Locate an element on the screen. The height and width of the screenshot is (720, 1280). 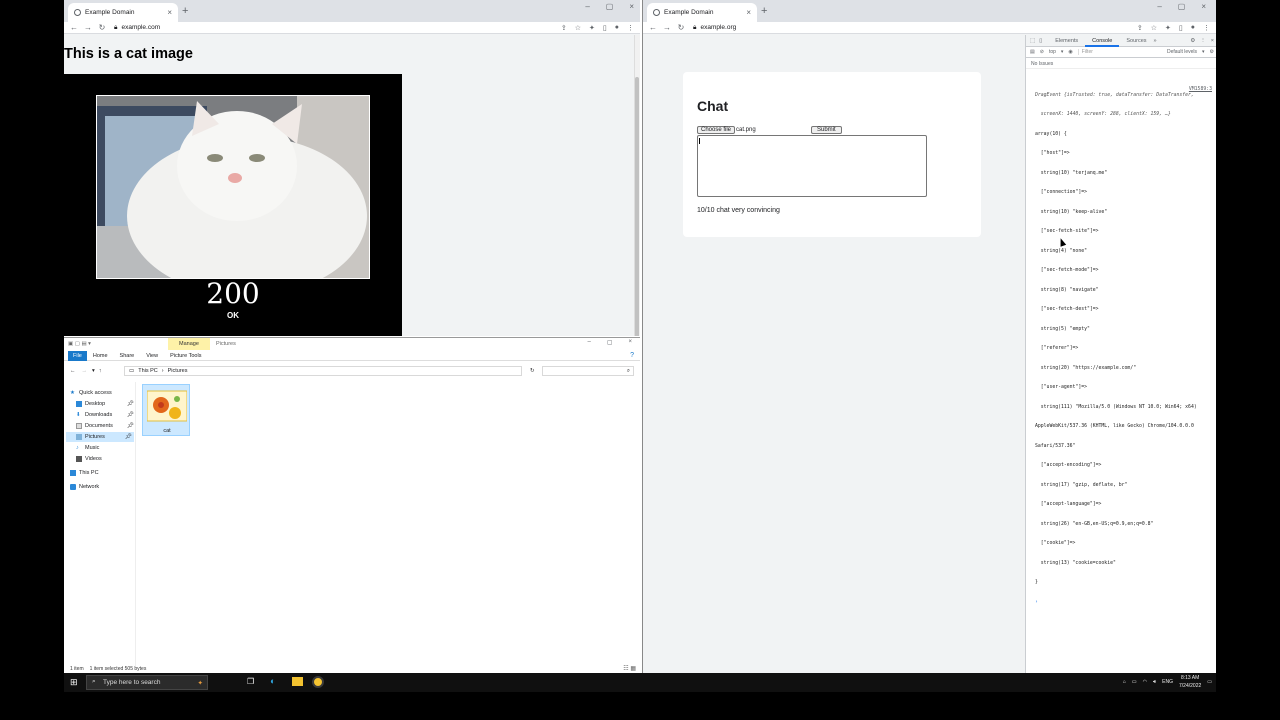
nav-desktop: Desktop 📌︎ is located at coordinates (106, 404).